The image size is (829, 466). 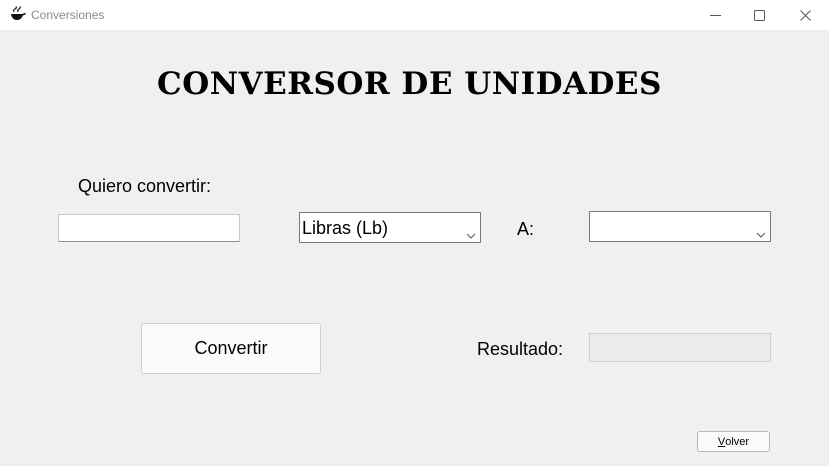 I want to click on to-unit-select, so click(x=680, y=226).